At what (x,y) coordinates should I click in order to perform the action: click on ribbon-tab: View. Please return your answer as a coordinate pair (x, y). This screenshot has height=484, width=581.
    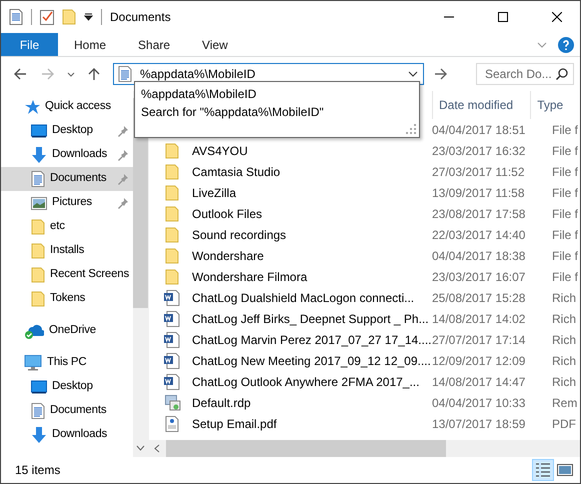
    Looking at the image, I should click on (215, 44).